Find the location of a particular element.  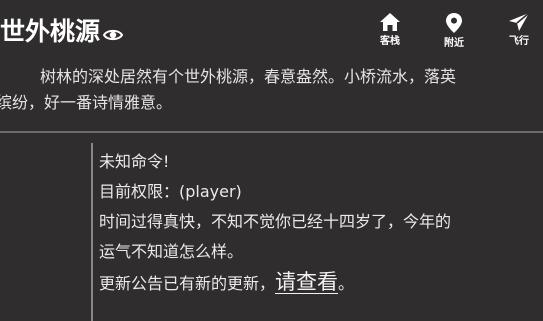

home-icon is located at coordinates (390, 22).